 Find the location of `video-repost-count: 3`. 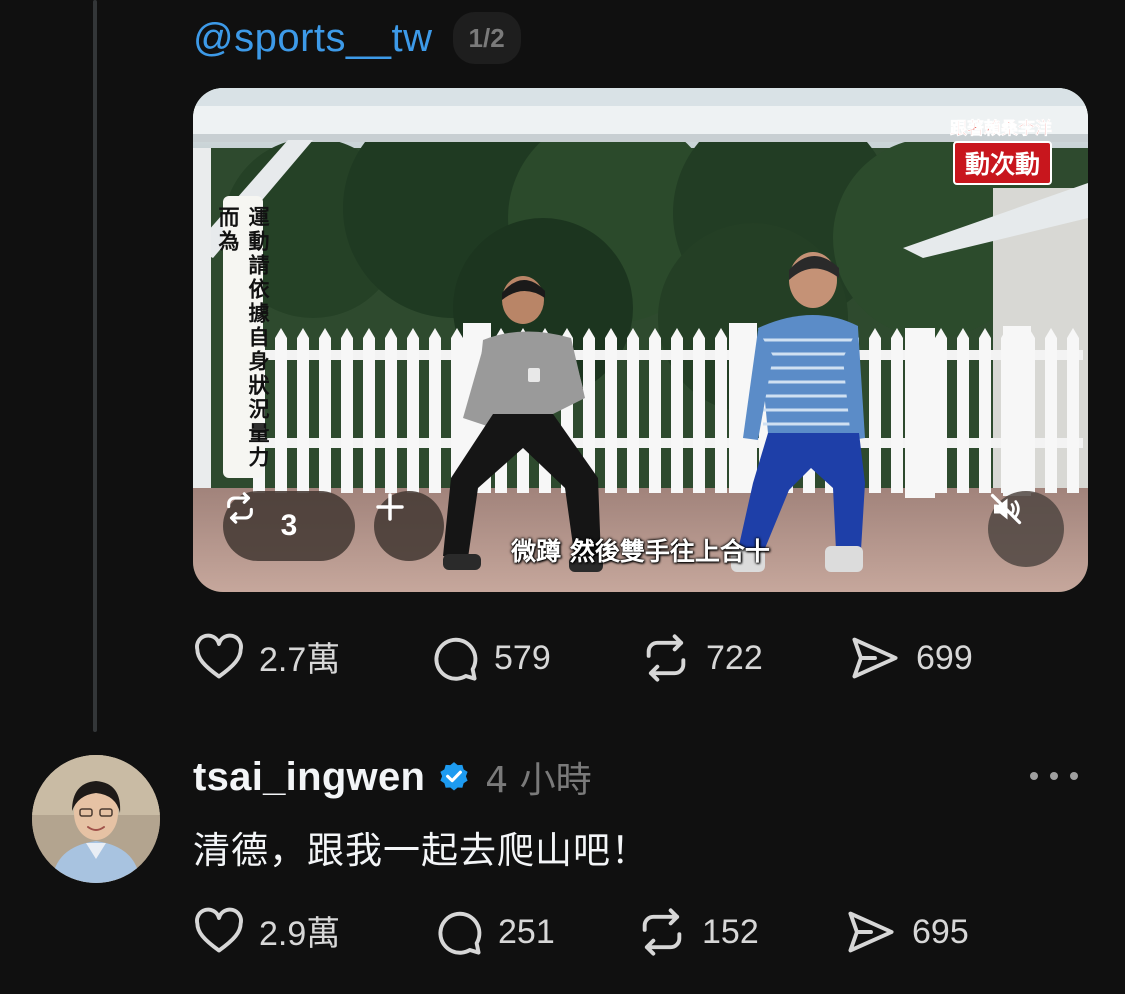

video-repost-count: 3 is located at coordinates (289, 525).